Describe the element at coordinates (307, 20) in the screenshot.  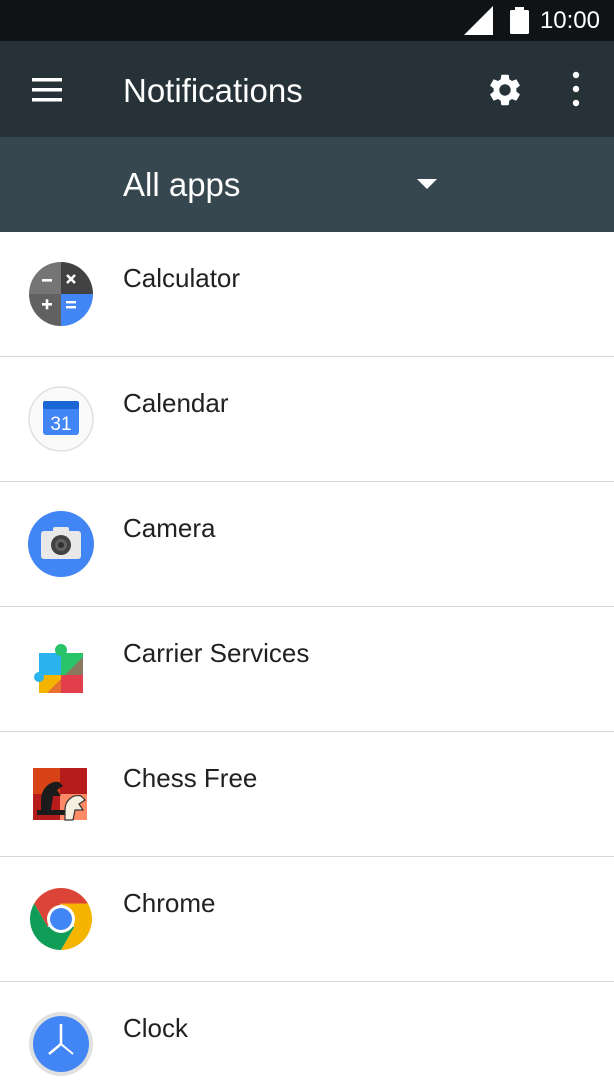
I see `status-bar: 10:00` at that location.